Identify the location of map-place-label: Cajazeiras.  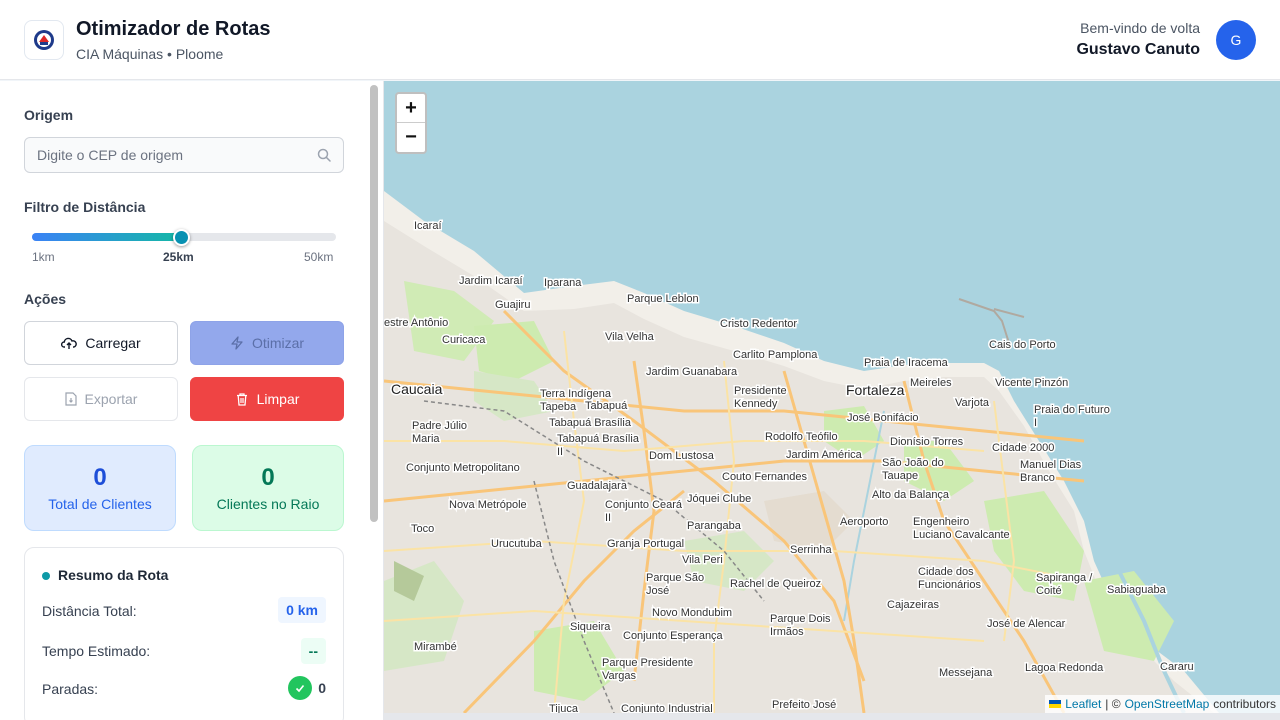
(913, 605).